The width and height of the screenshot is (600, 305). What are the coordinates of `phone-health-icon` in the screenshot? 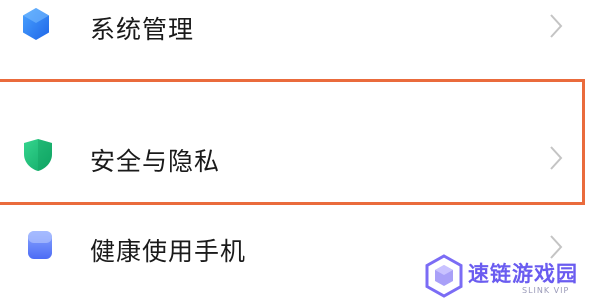 It's located at (40, 245).